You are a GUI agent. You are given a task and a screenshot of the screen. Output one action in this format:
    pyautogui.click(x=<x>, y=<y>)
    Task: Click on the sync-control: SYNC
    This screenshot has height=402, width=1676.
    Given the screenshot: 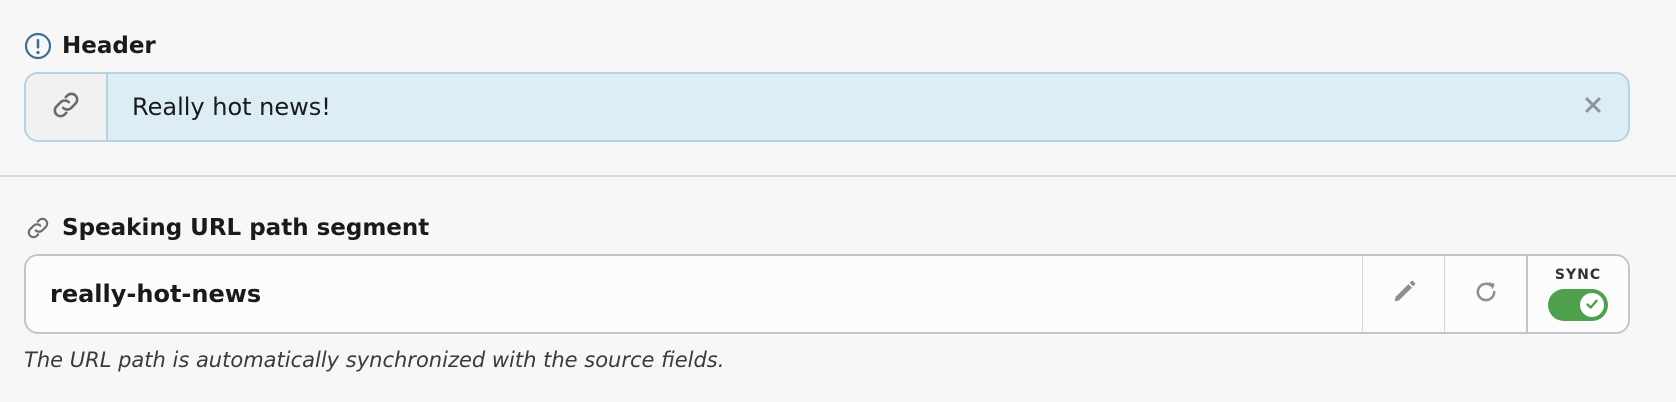 What is the action you would take?
    pyautogui.click(x=1577, y=294)
    